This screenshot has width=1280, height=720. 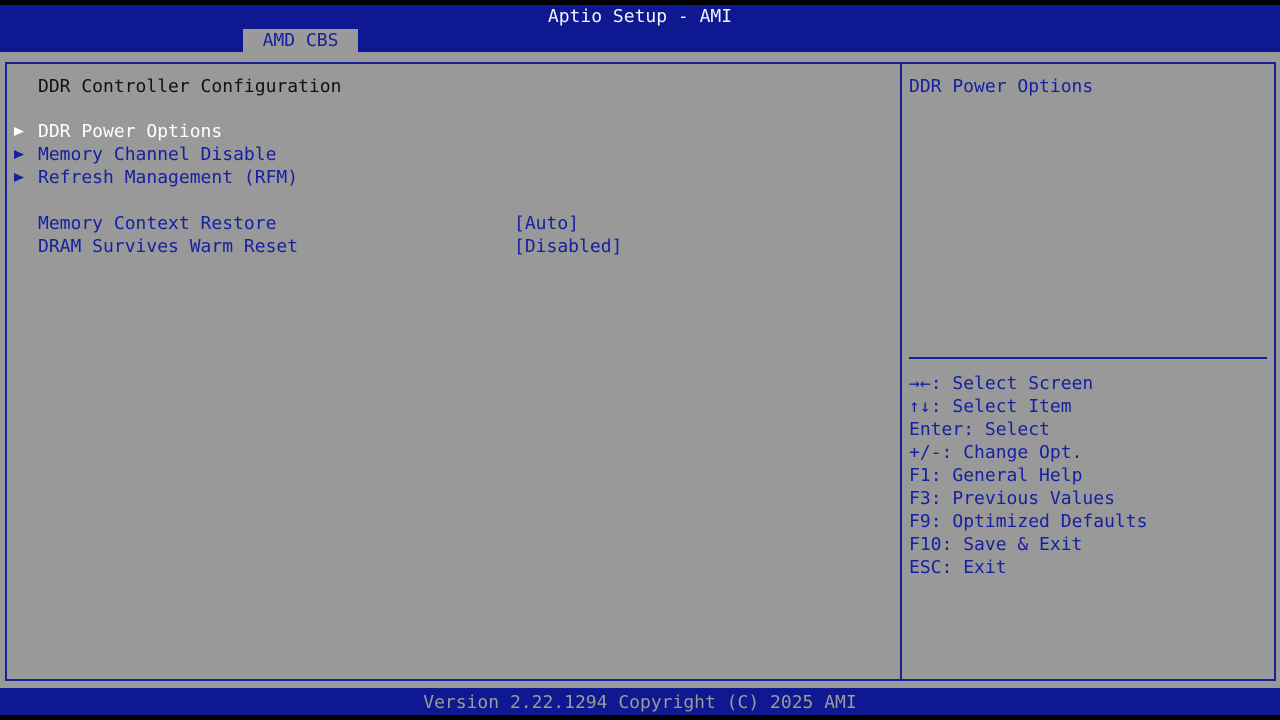 What do you see at coordinates (157, 223) in the screenshot?
I see `setting-label: Memory Context Restore` at bounding box center [157, 223].